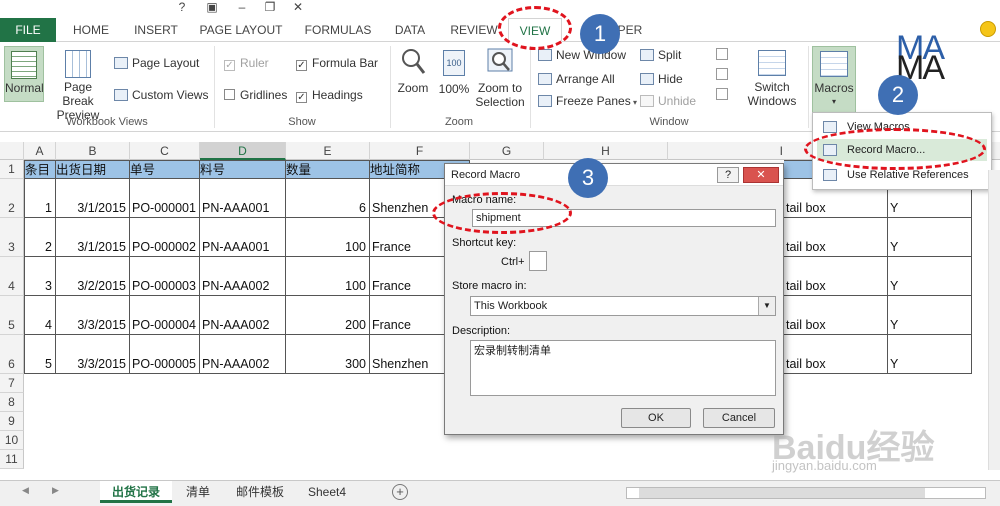 The width and height of the screenshot is (1000, 506). Describe the element at coordinates (12, 402) in the screenshot. I see `row-header: 8` at that location.